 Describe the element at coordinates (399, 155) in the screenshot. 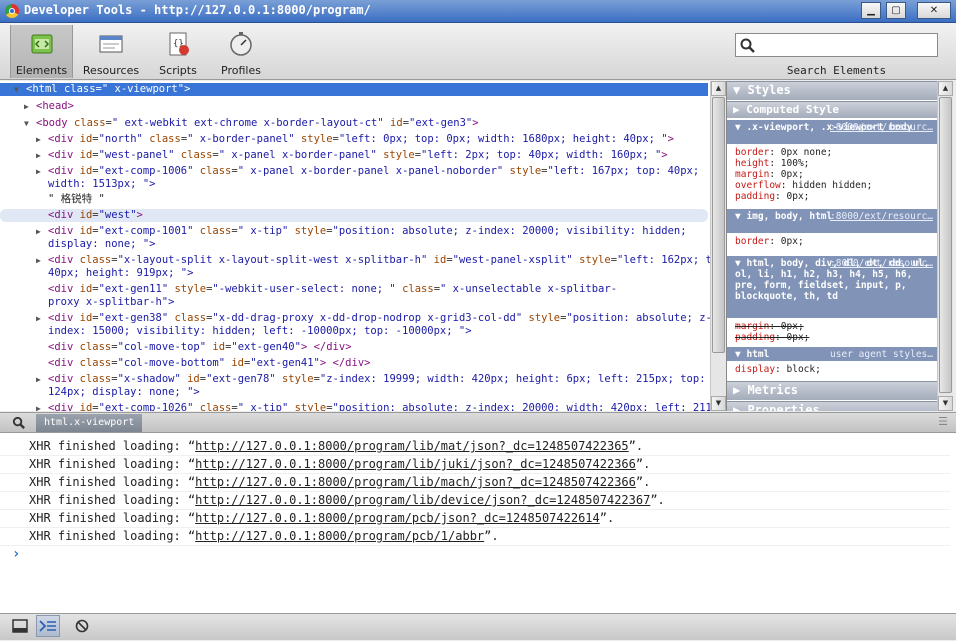

I see `attr-name: style` at that location.